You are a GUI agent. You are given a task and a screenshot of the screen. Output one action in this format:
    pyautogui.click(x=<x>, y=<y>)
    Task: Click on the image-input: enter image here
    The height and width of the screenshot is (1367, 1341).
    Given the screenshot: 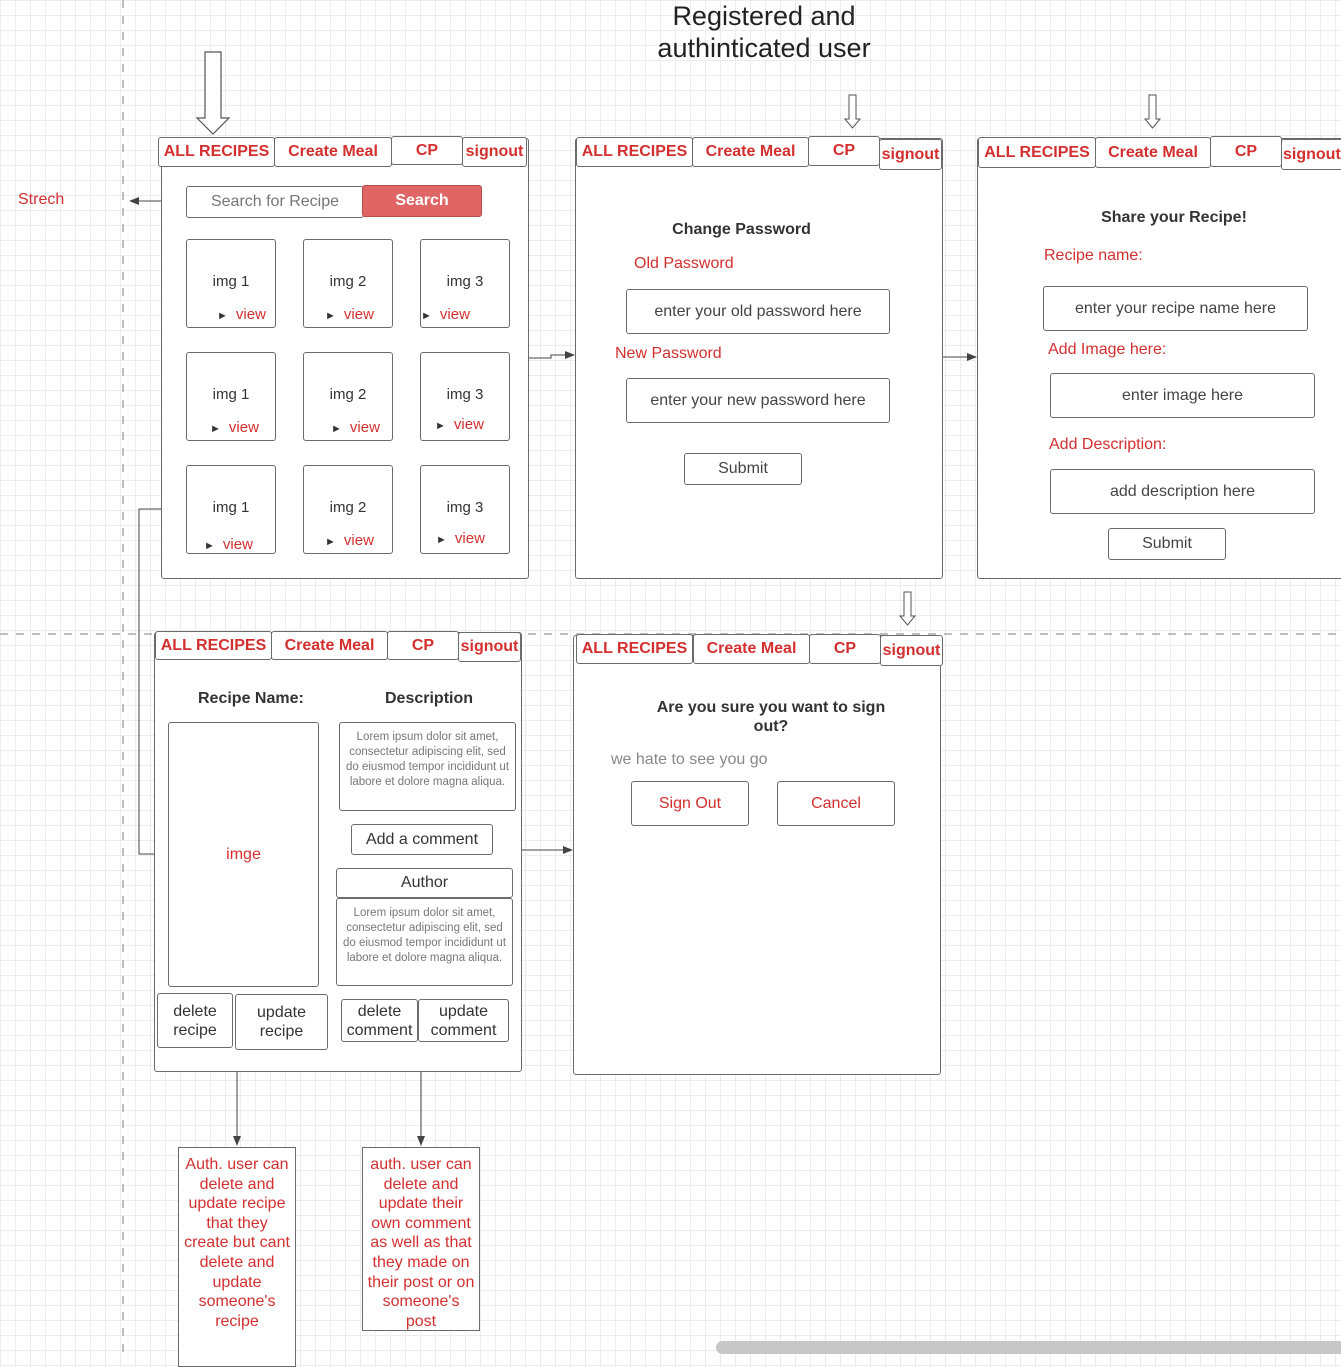 What is the action you would take?
    pyautogui.click(x=1182, y=395)
    